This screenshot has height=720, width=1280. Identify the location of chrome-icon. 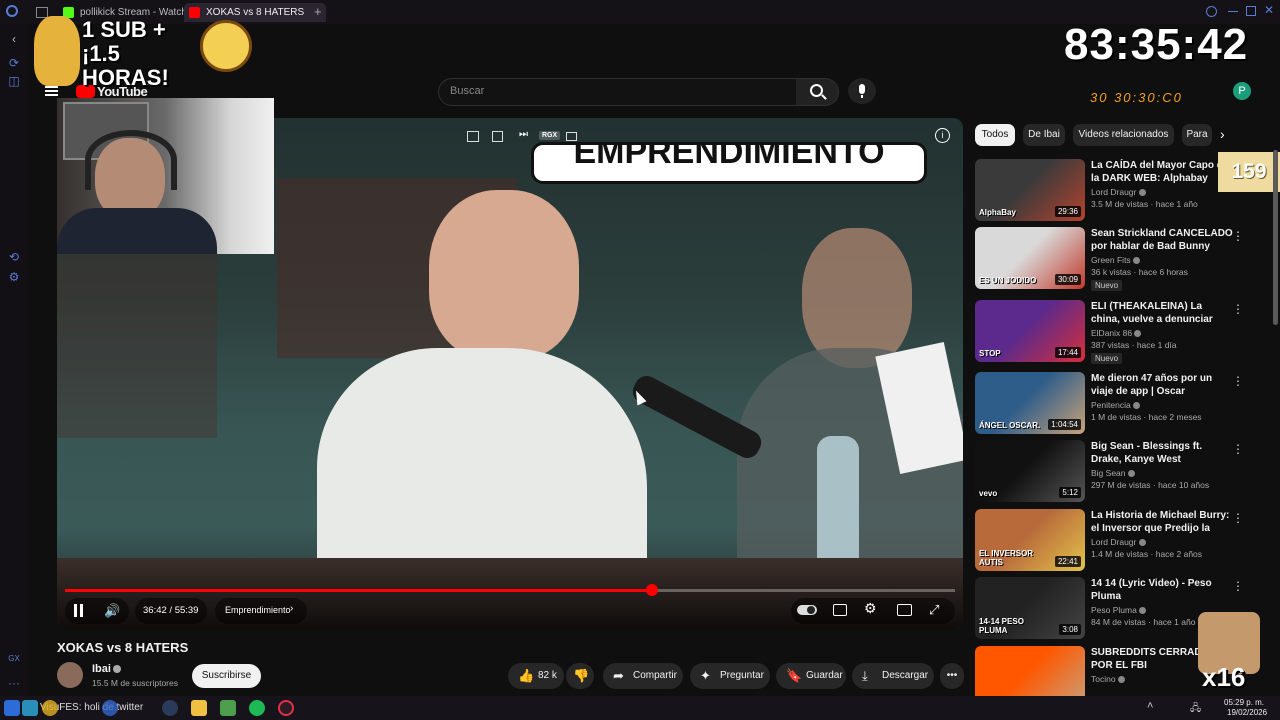
(50, 708).